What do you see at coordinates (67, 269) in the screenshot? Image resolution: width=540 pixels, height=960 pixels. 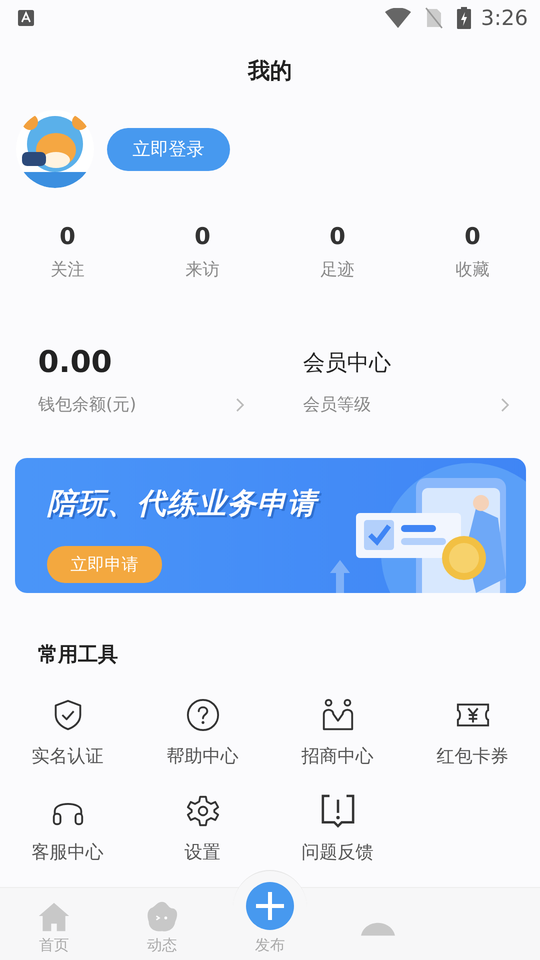 I see `stat-label: 关注` at bounding box center [67, 269].